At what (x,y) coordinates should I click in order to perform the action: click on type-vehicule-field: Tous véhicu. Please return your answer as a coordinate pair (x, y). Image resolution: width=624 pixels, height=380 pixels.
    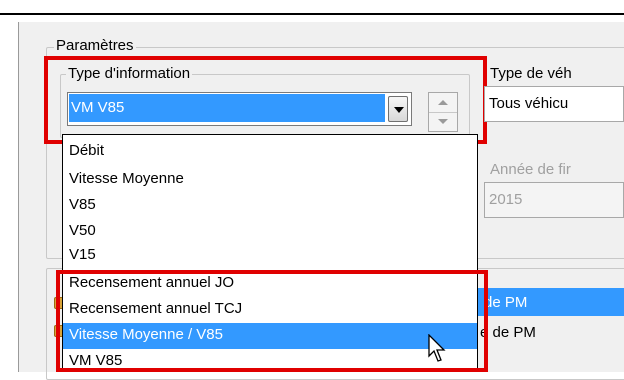
    Looking at the image, I should click on (554, 104).